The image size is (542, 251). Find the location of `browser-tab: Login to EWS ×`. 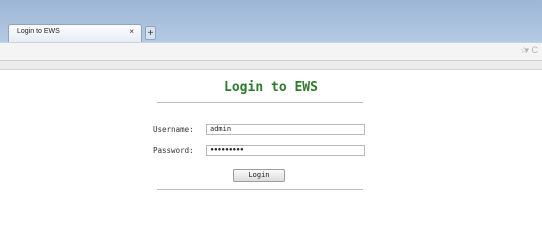

browser-tab: Login to EWS × is located at coordinates (75, 33).